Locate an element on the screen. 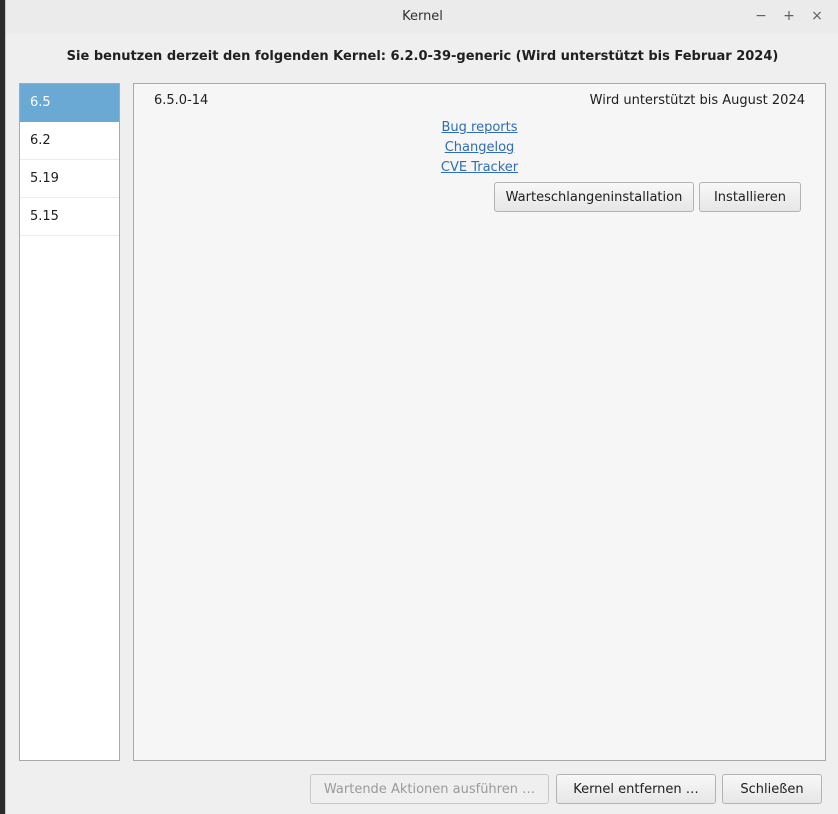 The image size is (838, 814). sidebar-item-5-15: 5.15 is located at coordinates (69, 217).